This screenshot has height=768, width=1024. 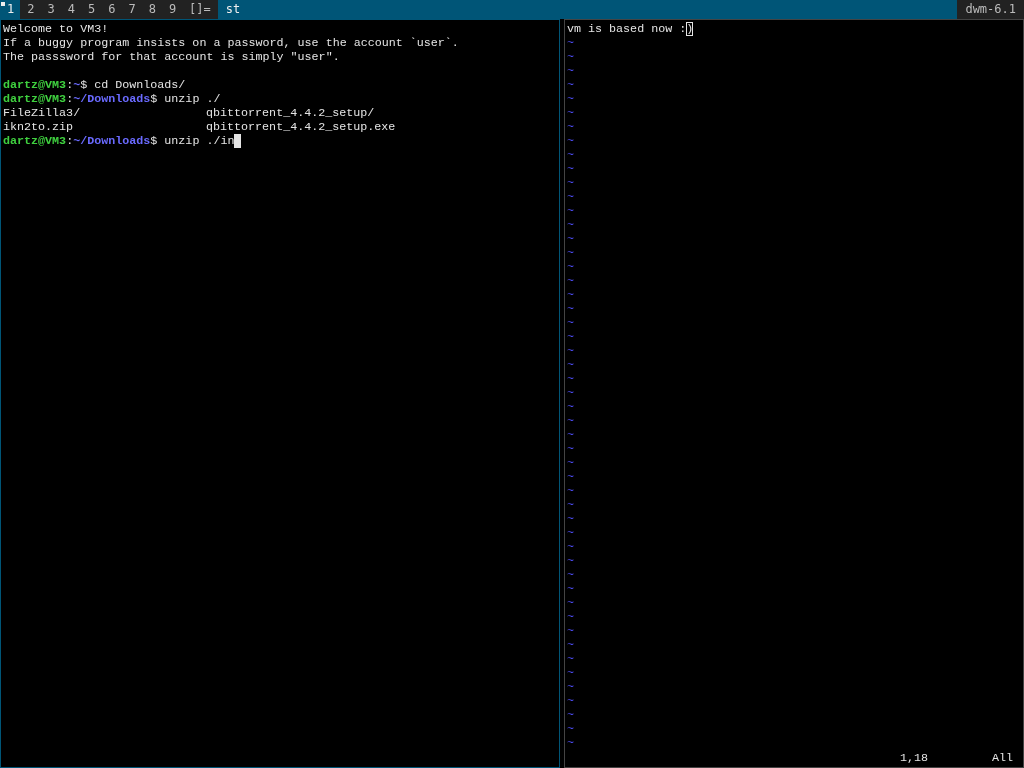 I want to click on status-text: dwm-6.1, so click(x=990, y=9).